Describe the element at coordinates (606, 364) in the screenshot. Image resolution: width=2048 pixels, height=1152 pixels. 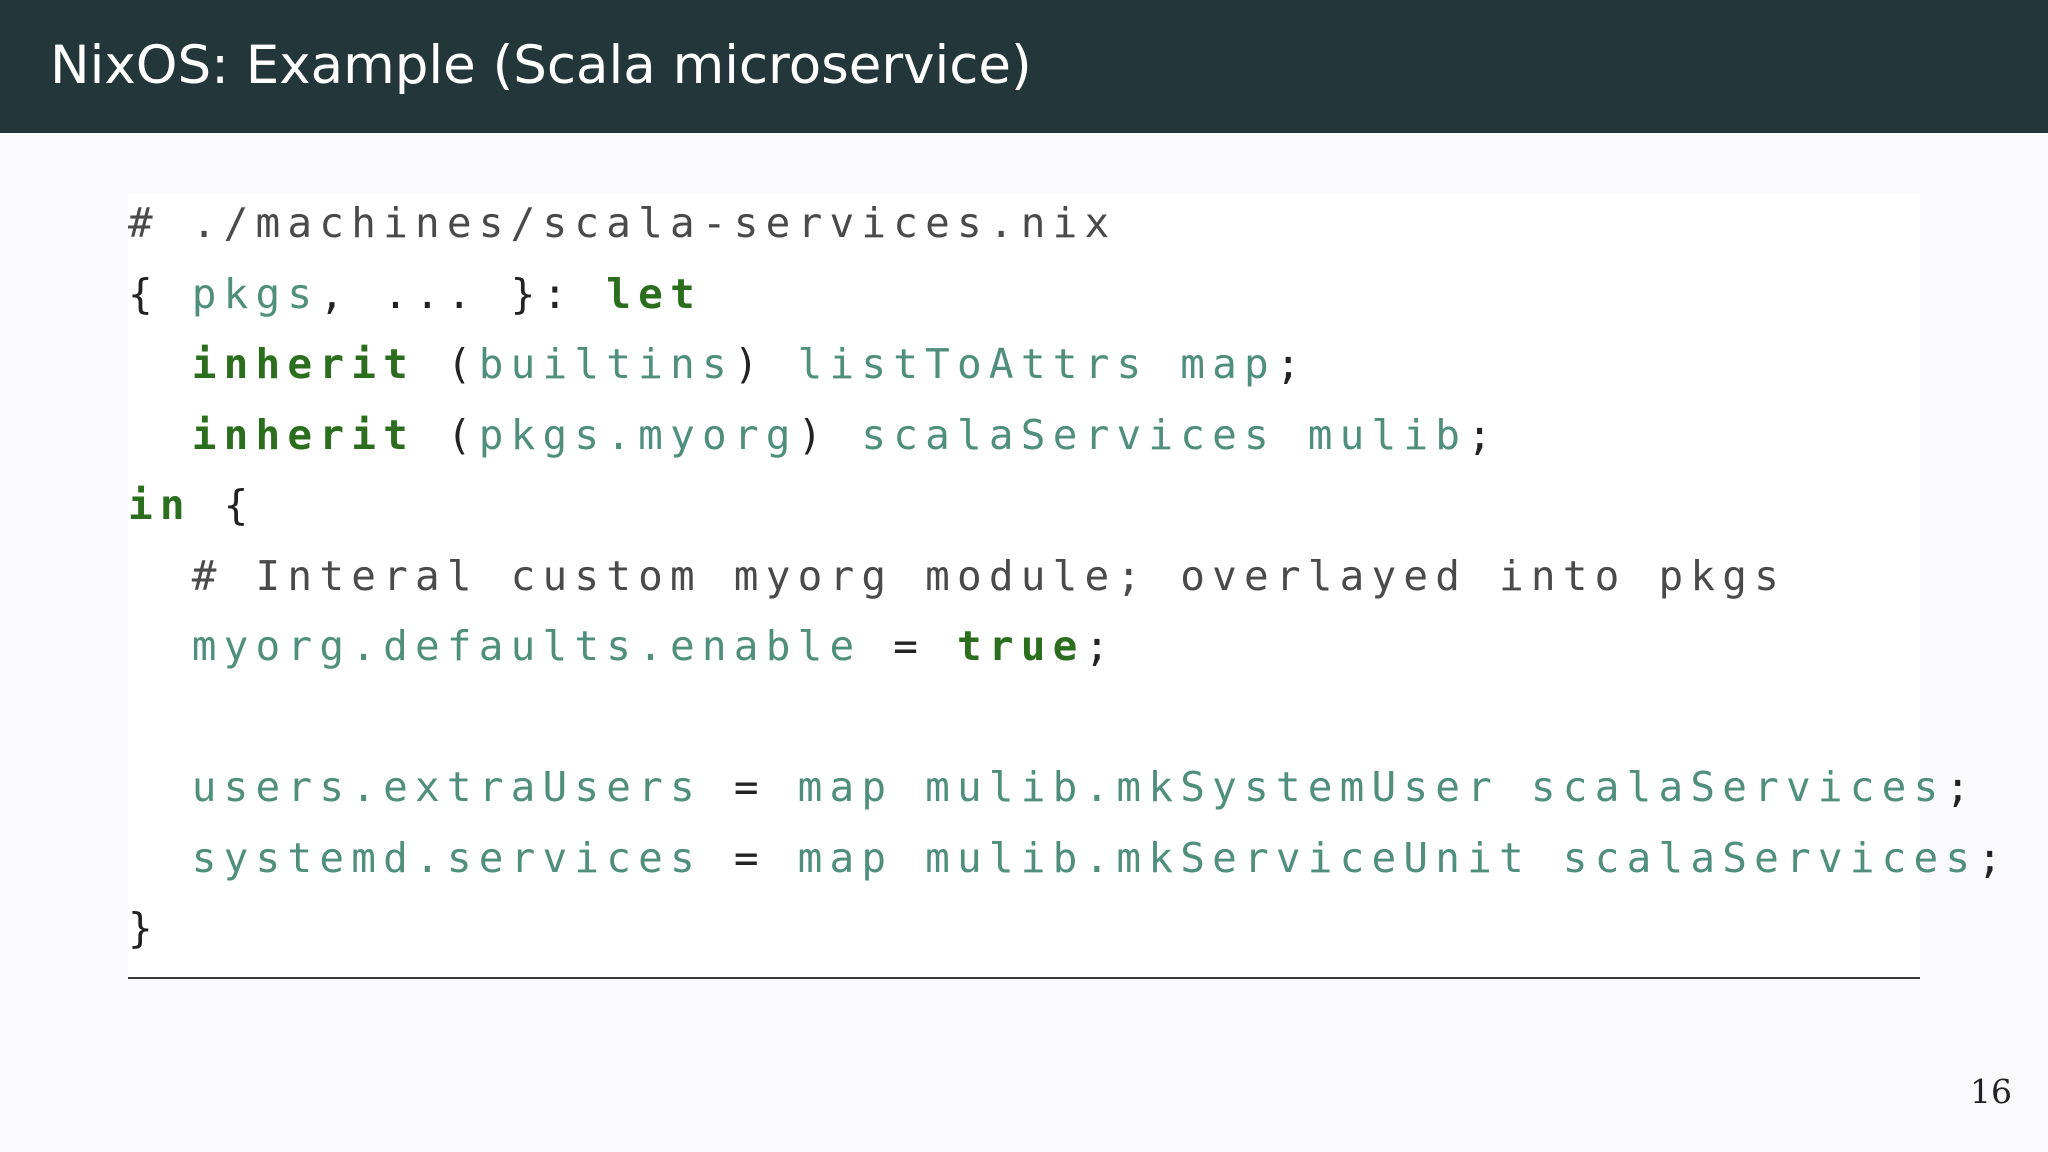
I see `code-token-ident: builtins` at that location.